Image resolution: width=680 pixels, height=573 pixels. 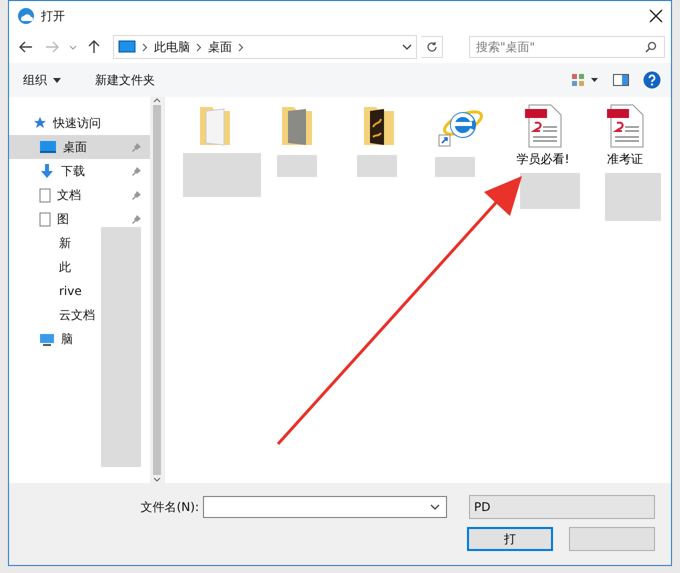 I want to click on sidebar-item: 脑, so click(x=79, y=339).